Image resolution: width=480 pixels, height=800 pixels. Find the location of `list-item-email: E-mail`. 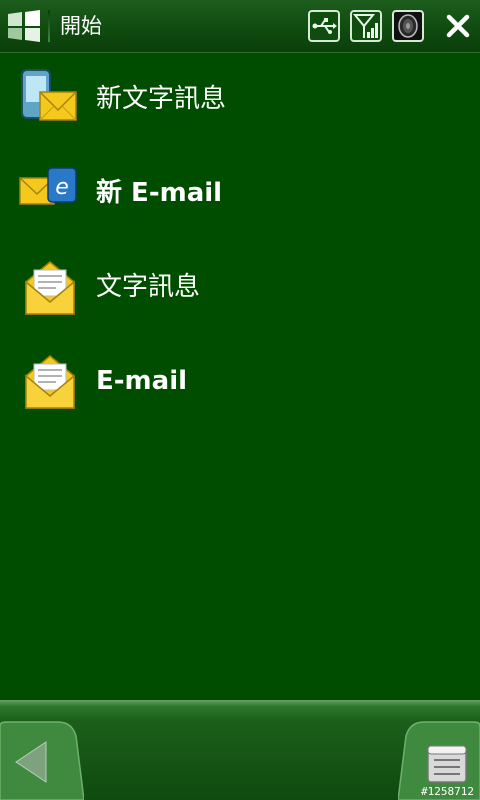

list-item-email: E-mail is located at coordinates (240, 381).